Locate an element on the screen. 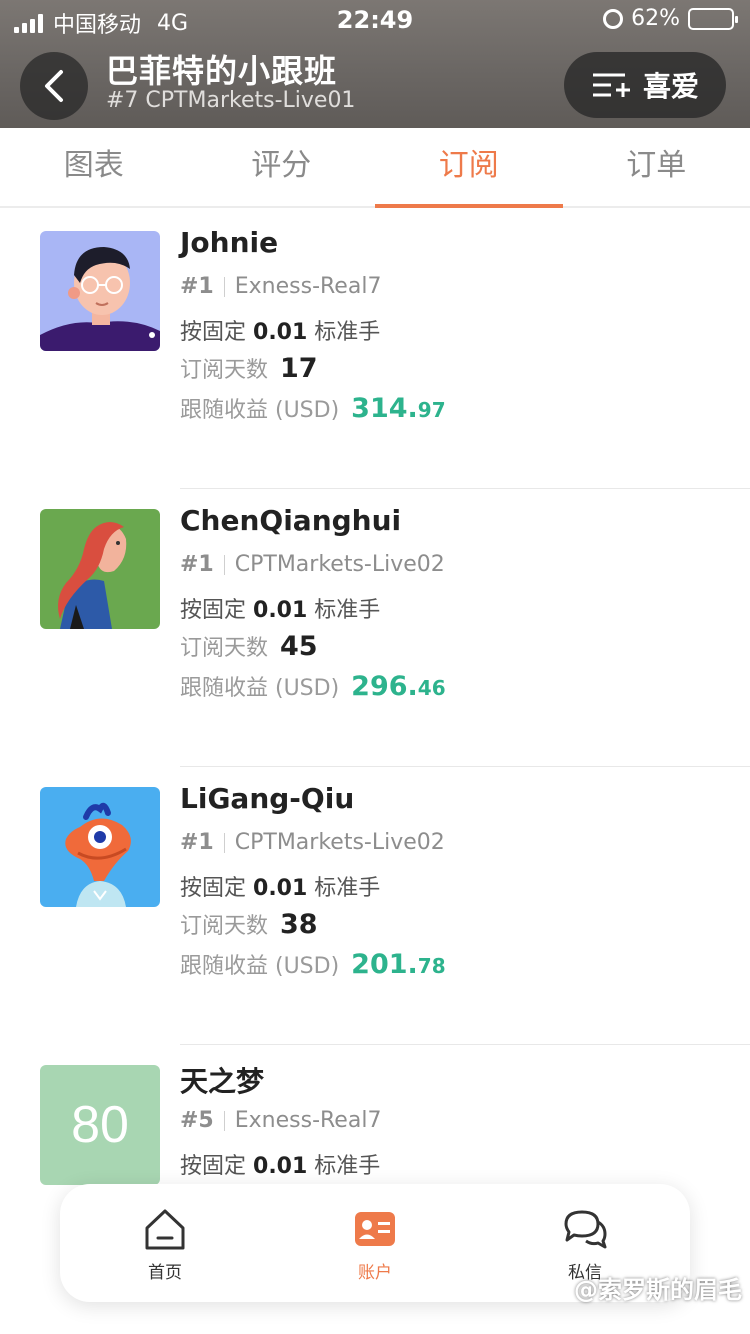 This screenshot has width=750, height=1334. profit-line: 跟随收益 (USD) 296. 46 is located at coordinates (313, 686).